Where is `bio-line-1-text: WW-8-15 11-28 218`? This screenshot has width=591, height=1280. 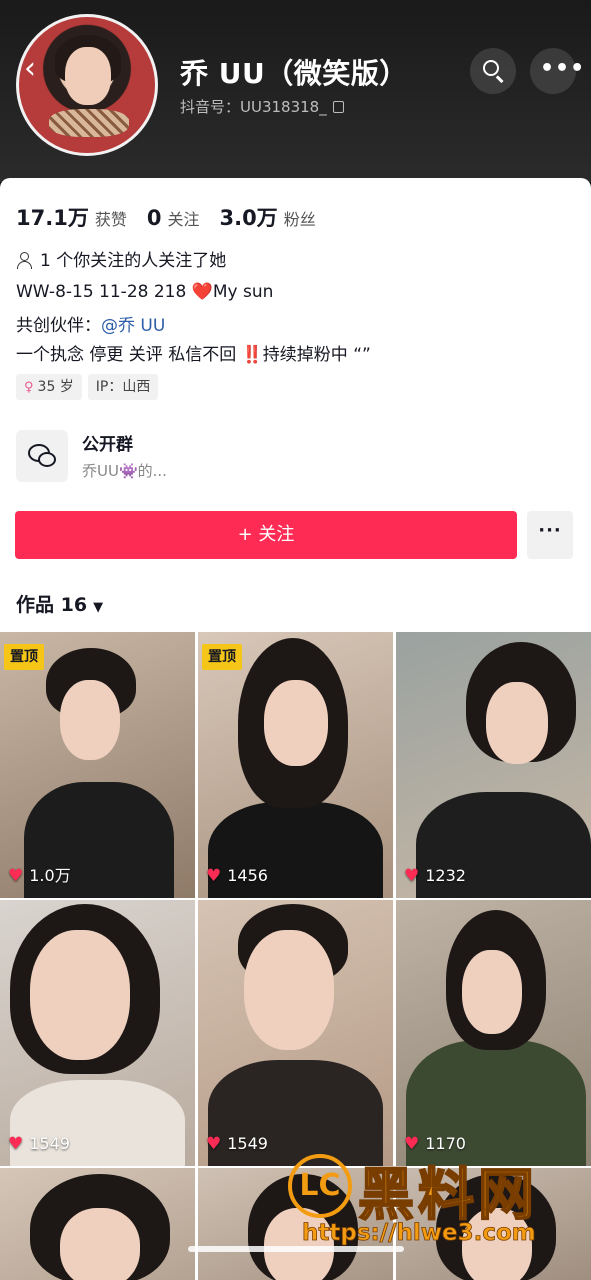
bio-line-1-text: WW-8-15 11-28 218 is located at coordinates (104, 292).